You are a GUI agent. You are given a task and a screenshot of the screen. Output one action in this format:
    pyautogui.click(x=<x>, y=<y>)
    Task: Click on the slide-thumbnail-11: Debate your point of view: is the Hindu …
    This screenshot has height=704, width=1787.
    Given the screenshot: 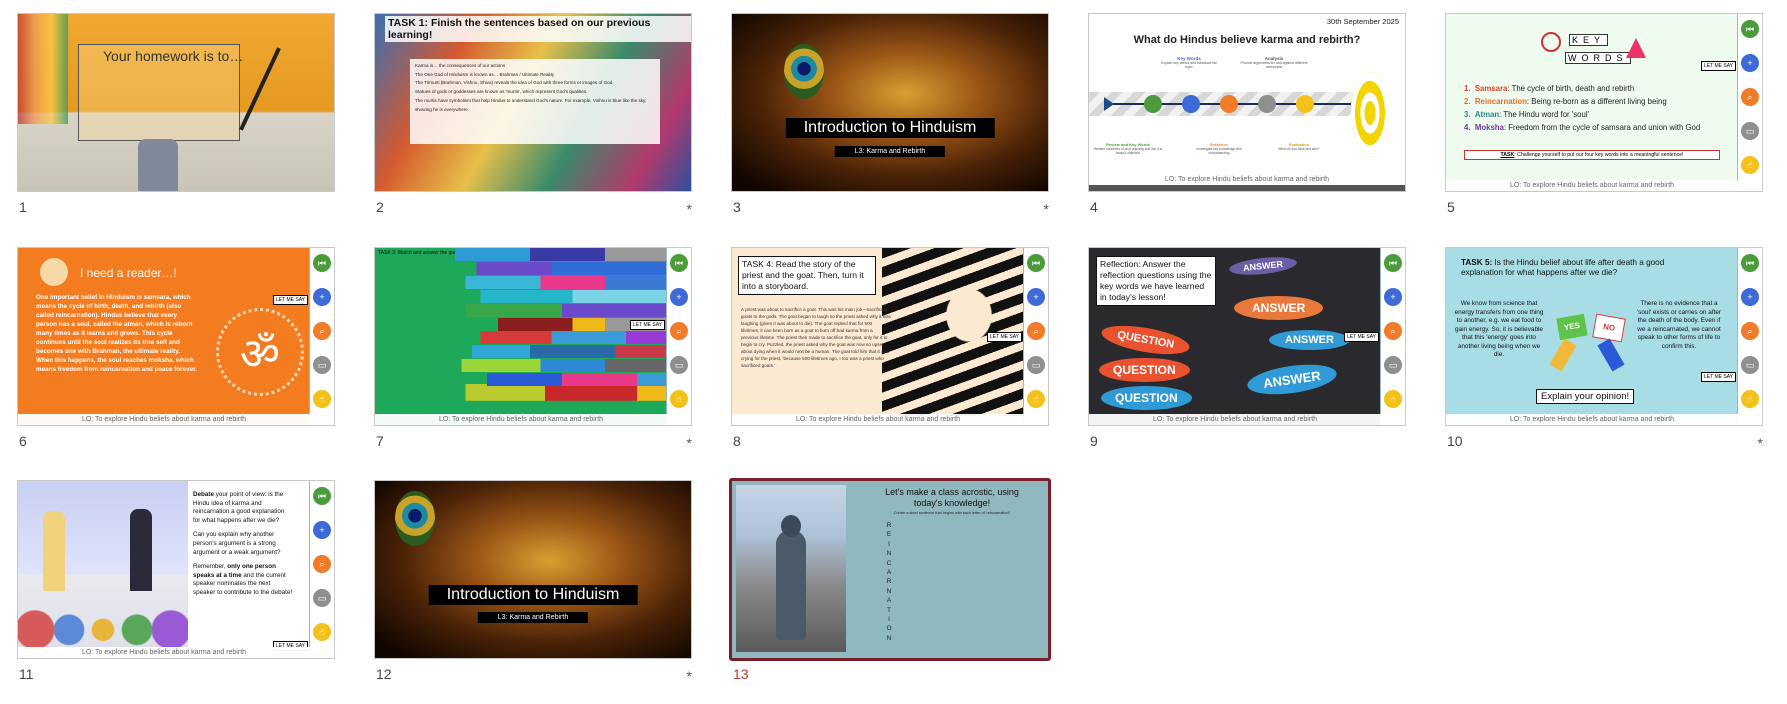 What is the action you would take?
    pyautogui.click(x=177, y=581)
    